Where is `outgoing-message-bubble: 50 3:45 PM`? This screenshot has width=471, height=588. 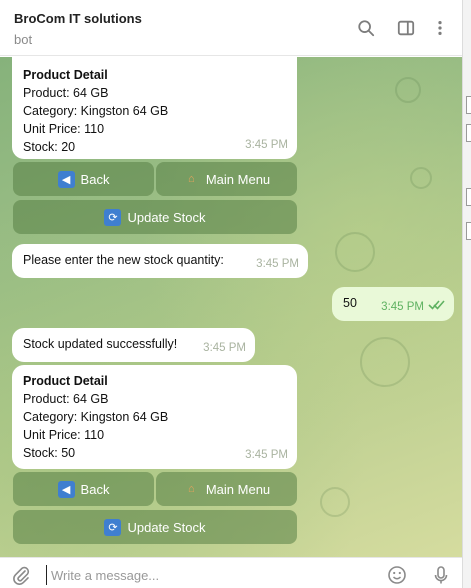
outgoing-message-bubble: 50 3:45 PM is located at coordinates (393, 304).